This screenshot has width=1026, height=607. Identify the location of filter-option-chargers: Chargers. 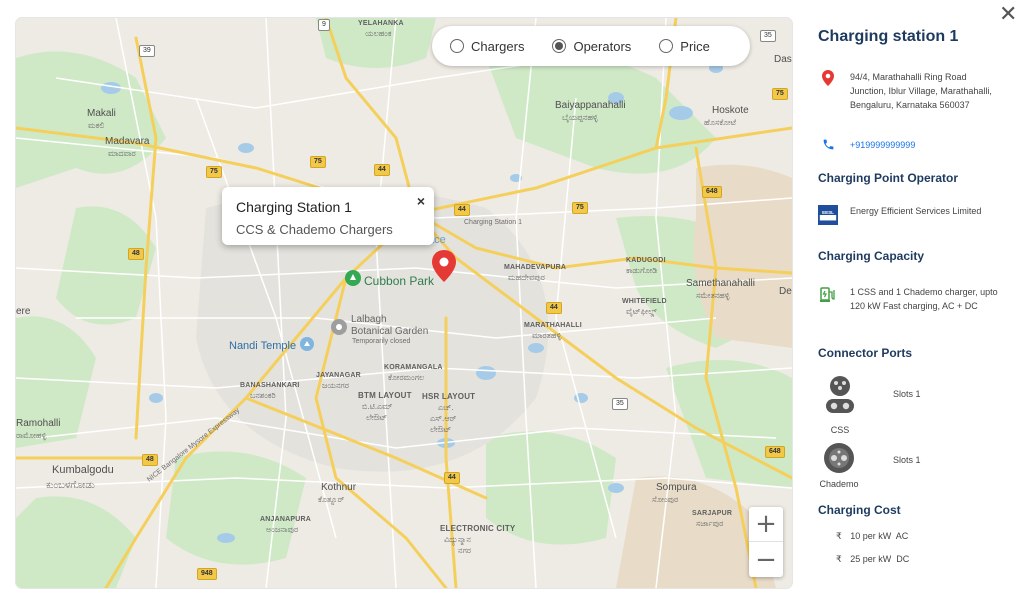
(487, 46).